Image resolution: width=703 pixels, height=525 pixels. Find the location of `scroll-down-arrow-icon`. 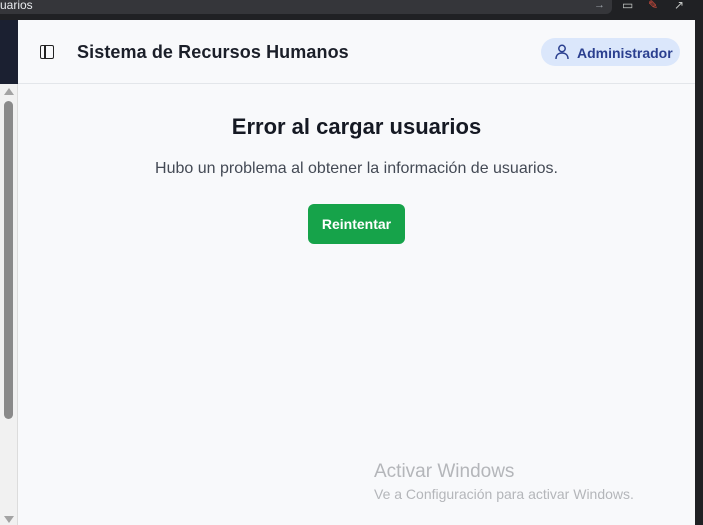

scroll-down-arrow-icon is located at coordinates (9, 519).